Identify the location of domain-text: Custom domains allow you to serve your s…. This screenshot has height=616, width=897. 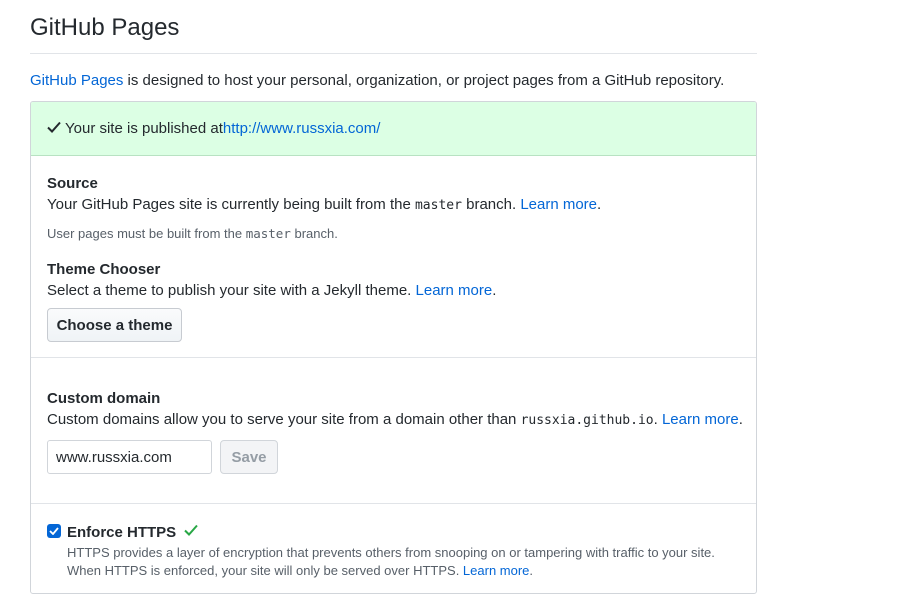
(284, 419).